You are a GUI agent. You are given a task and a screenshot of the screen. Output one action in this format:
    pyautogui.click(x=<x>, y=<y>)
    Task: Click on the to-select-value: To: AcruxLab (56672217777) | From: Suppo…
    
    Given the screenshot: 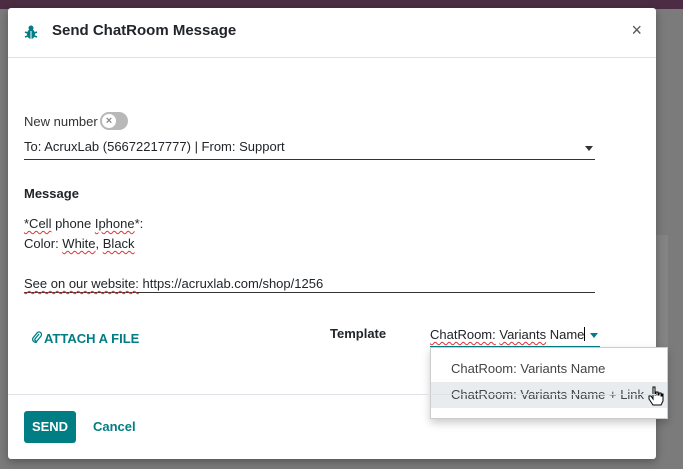 What is the action you would take?
    pyautogui.click(x=154, y=146)
    